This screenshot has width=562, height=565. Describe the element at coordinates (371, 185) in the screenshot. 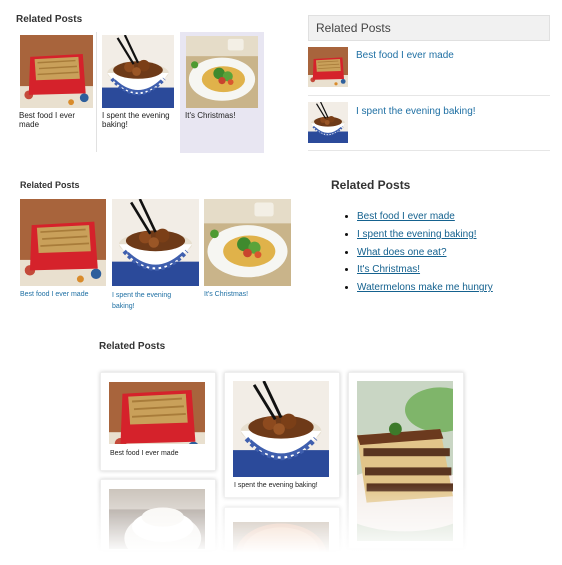

I see `panel-d-heading: Related Posts` at that location.